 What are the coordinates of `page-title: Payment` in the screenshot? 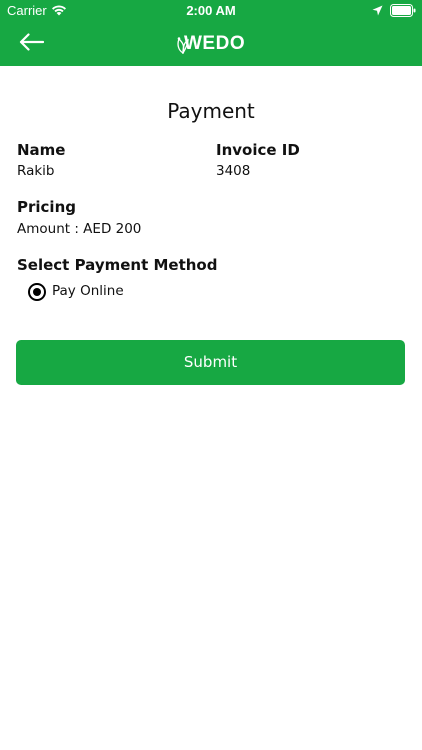 It's located at (211, 111).